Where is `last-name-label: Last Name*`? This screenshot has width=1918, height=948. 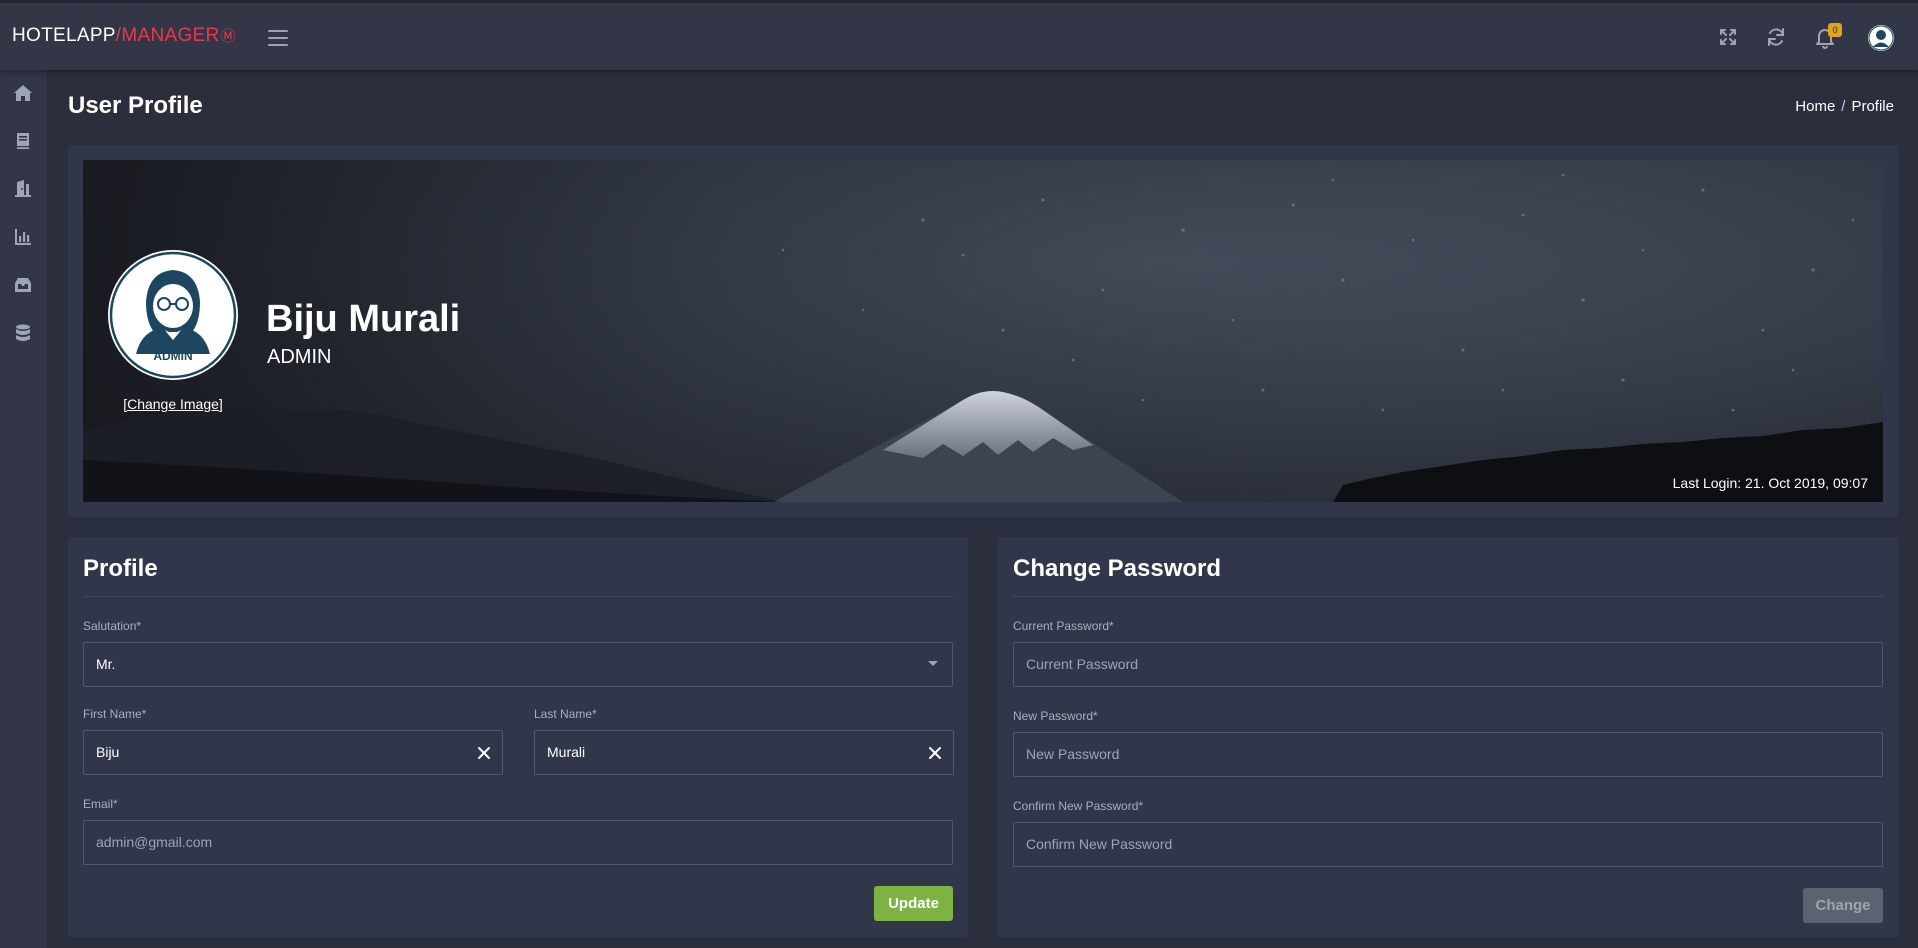 last-name-label: Last Name* is located at coordinates (565, 714).